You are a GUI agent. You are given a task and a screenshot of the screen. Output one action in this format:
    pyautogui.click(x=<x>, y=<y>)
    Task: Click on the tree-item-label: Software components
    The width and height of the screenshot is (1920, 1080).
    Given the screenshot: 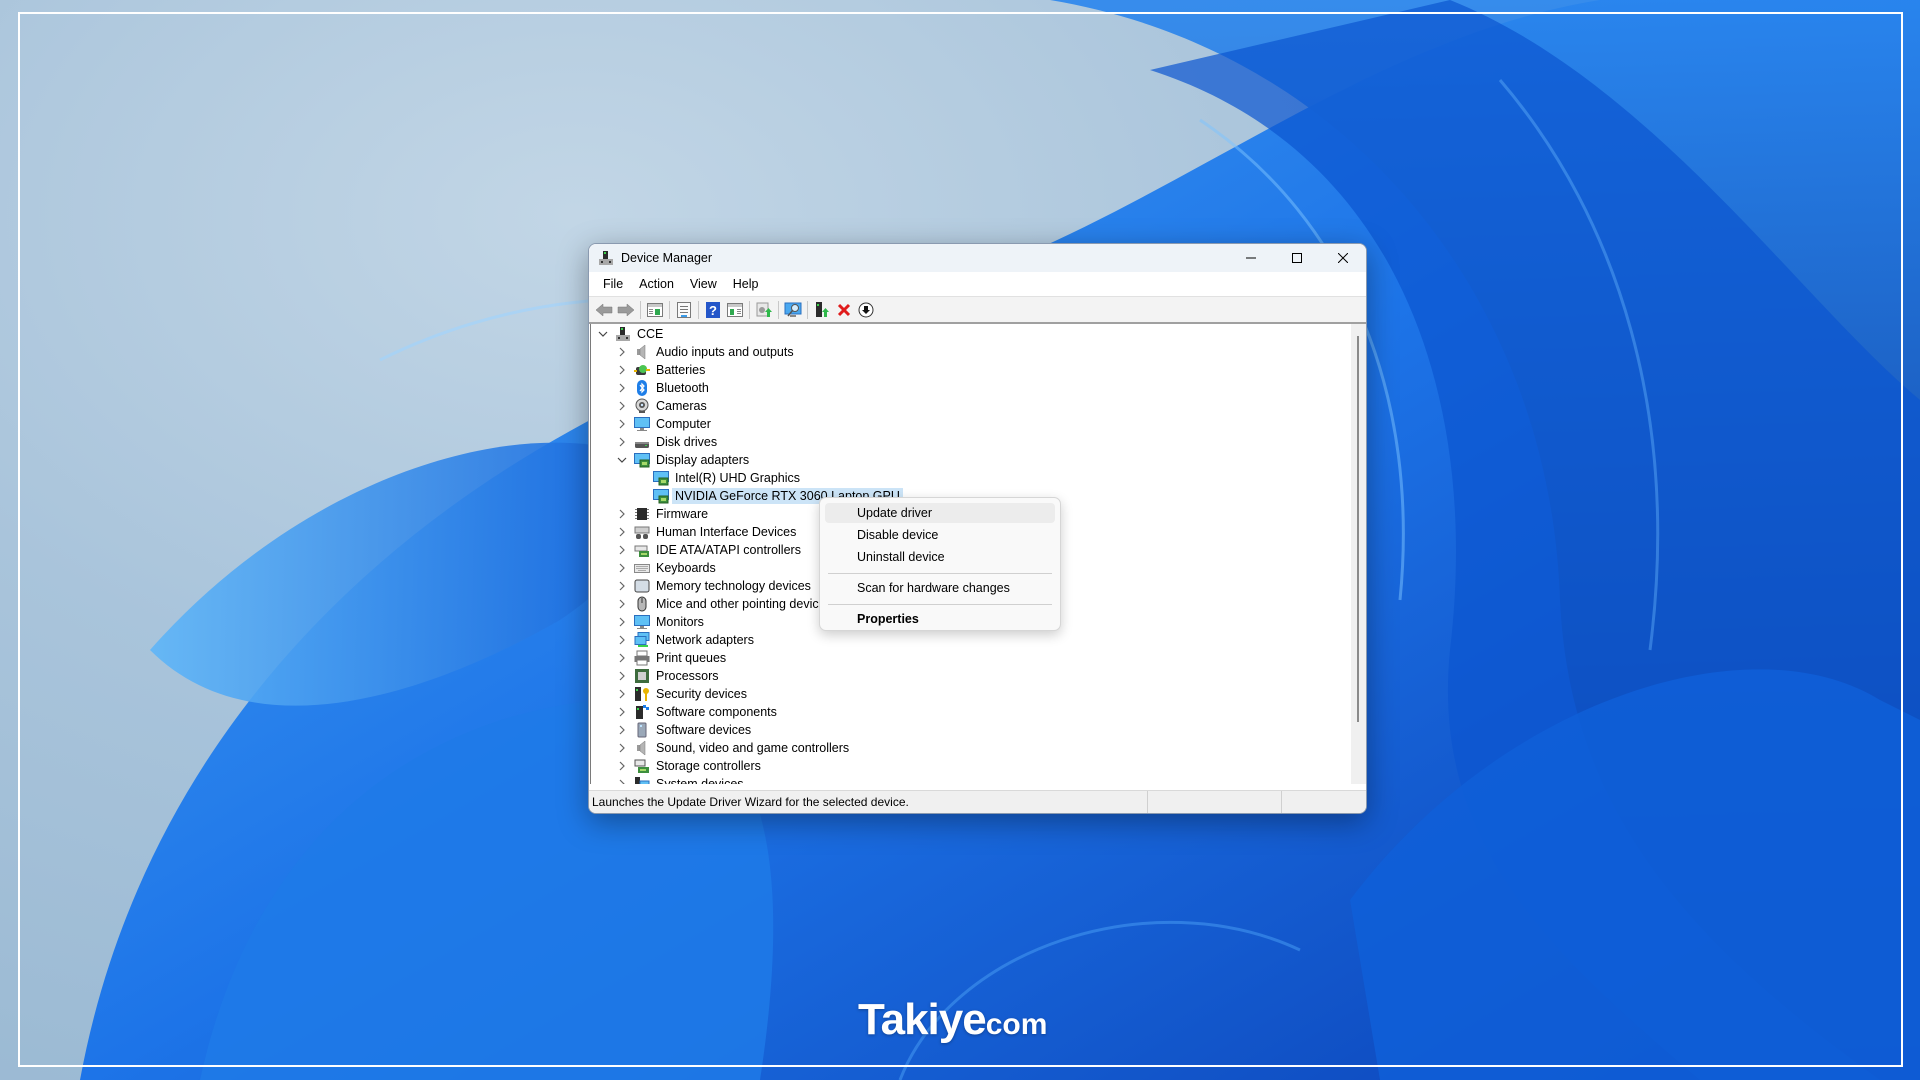 What is the action you would take?
    pyautogui.click(x=716, y=712)
    